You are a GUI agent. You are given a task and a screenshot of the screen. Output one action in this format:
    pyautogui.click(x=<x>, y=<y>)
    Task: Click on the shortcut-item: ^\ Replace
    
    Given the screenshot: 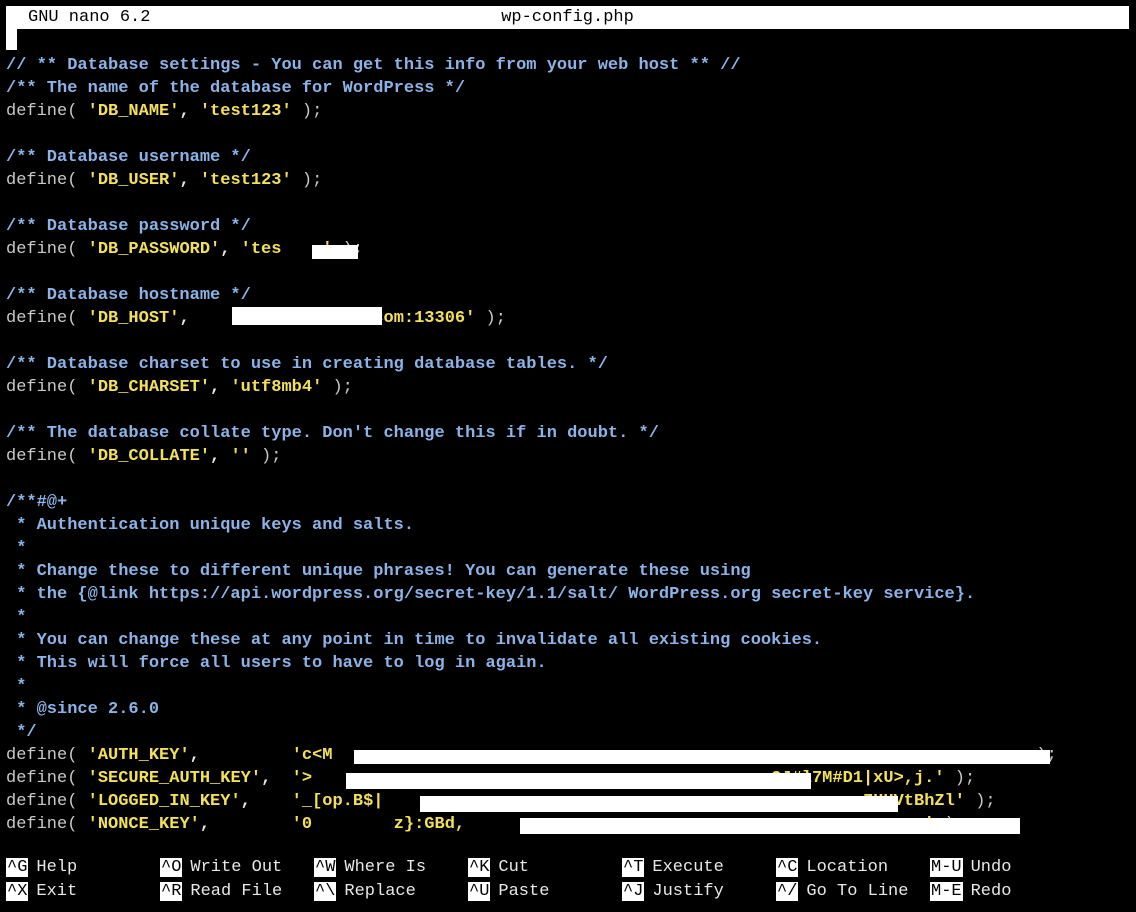 What is the action you would take?
    pyautogui.click(x=365, y=891)
    